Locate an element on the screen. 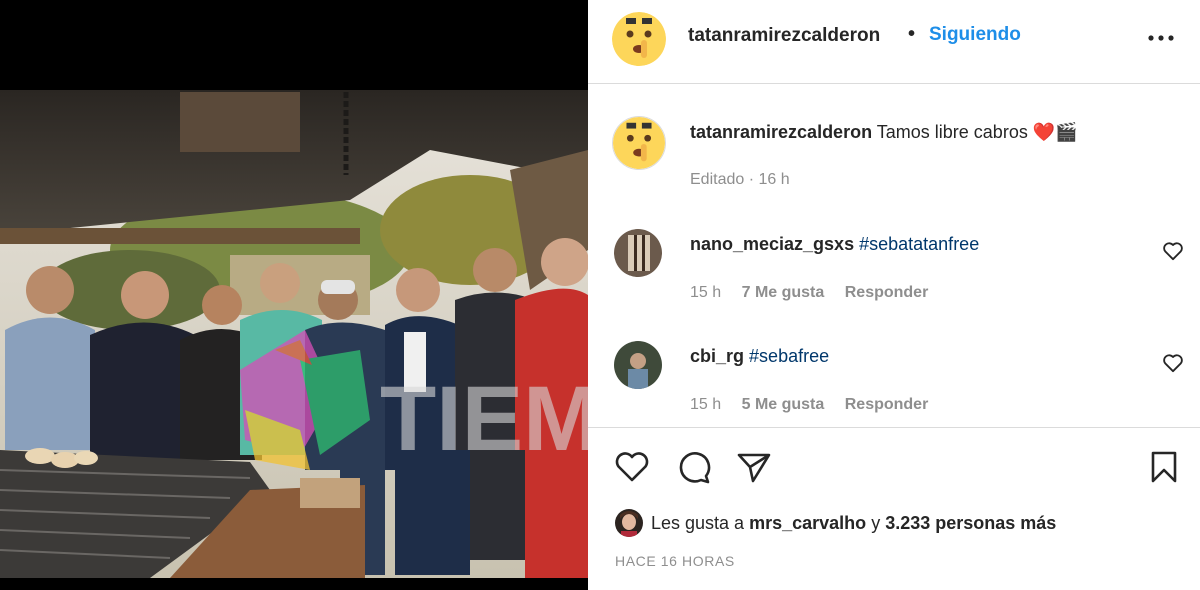  liker-avatar is located at coordinates (629, 523).